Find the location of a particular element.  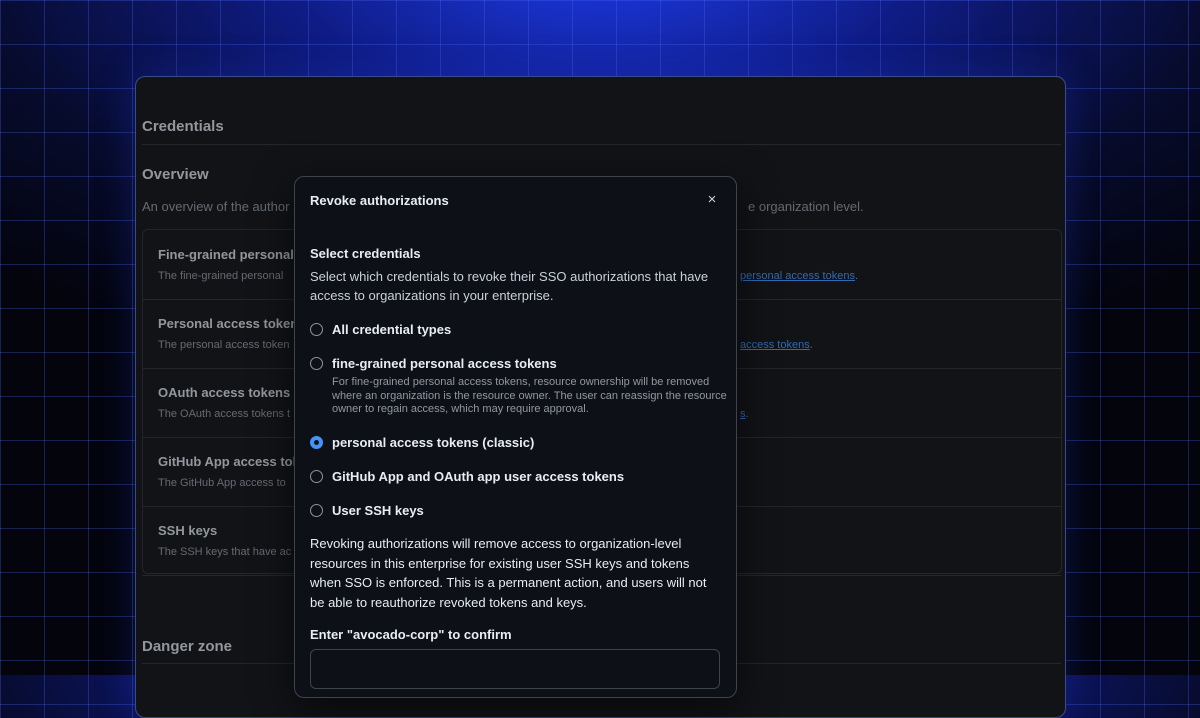

option-fine-grained-tokens: fine-grained personal access tokens is located at coordinates (433, 363).